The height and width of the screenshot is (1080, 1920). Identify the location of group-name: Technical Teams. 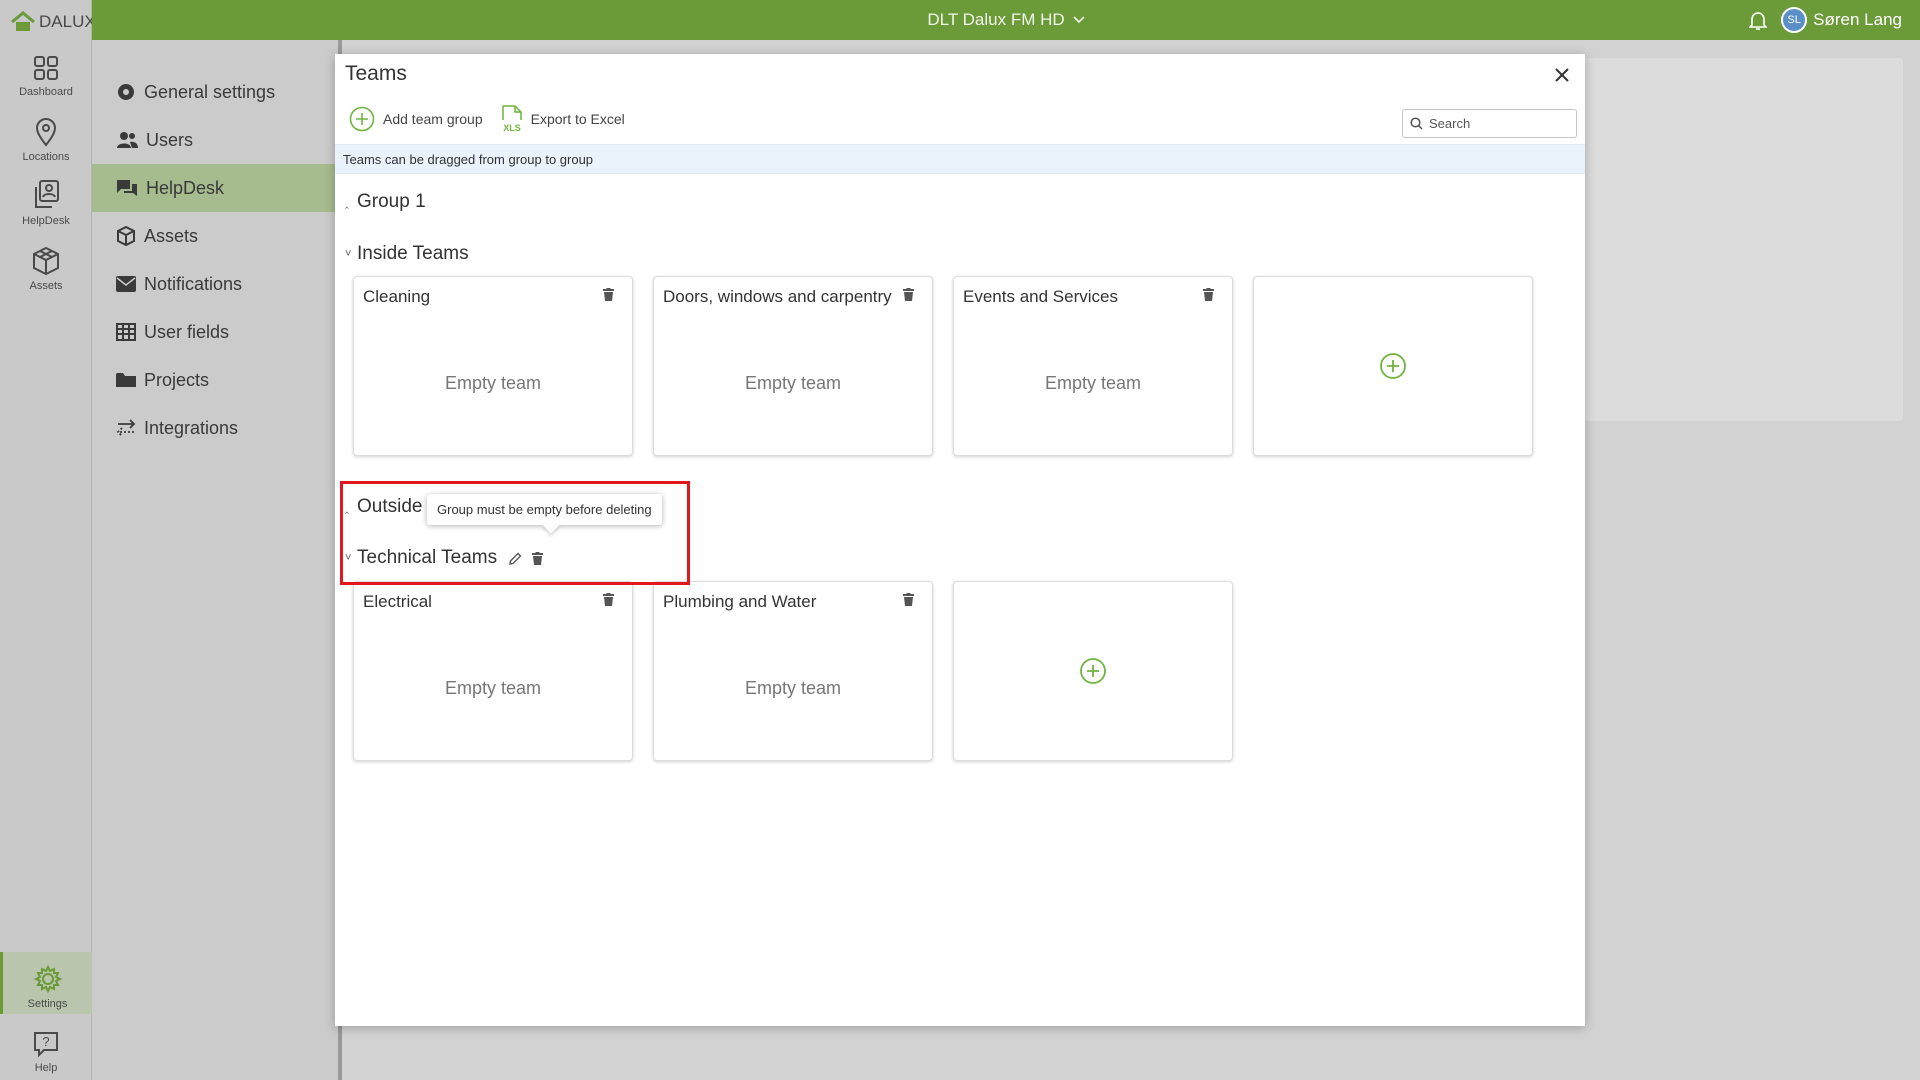
(427, 557).